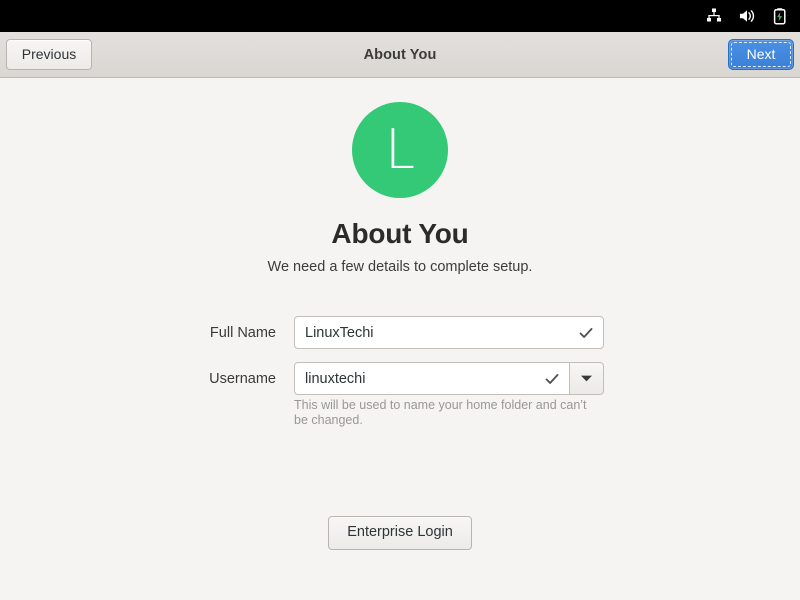 This screenshot has width=800, height=600. Describe the element at coordinates (714, 16) in the screenshot. I see `network-wired-icon` at that location.